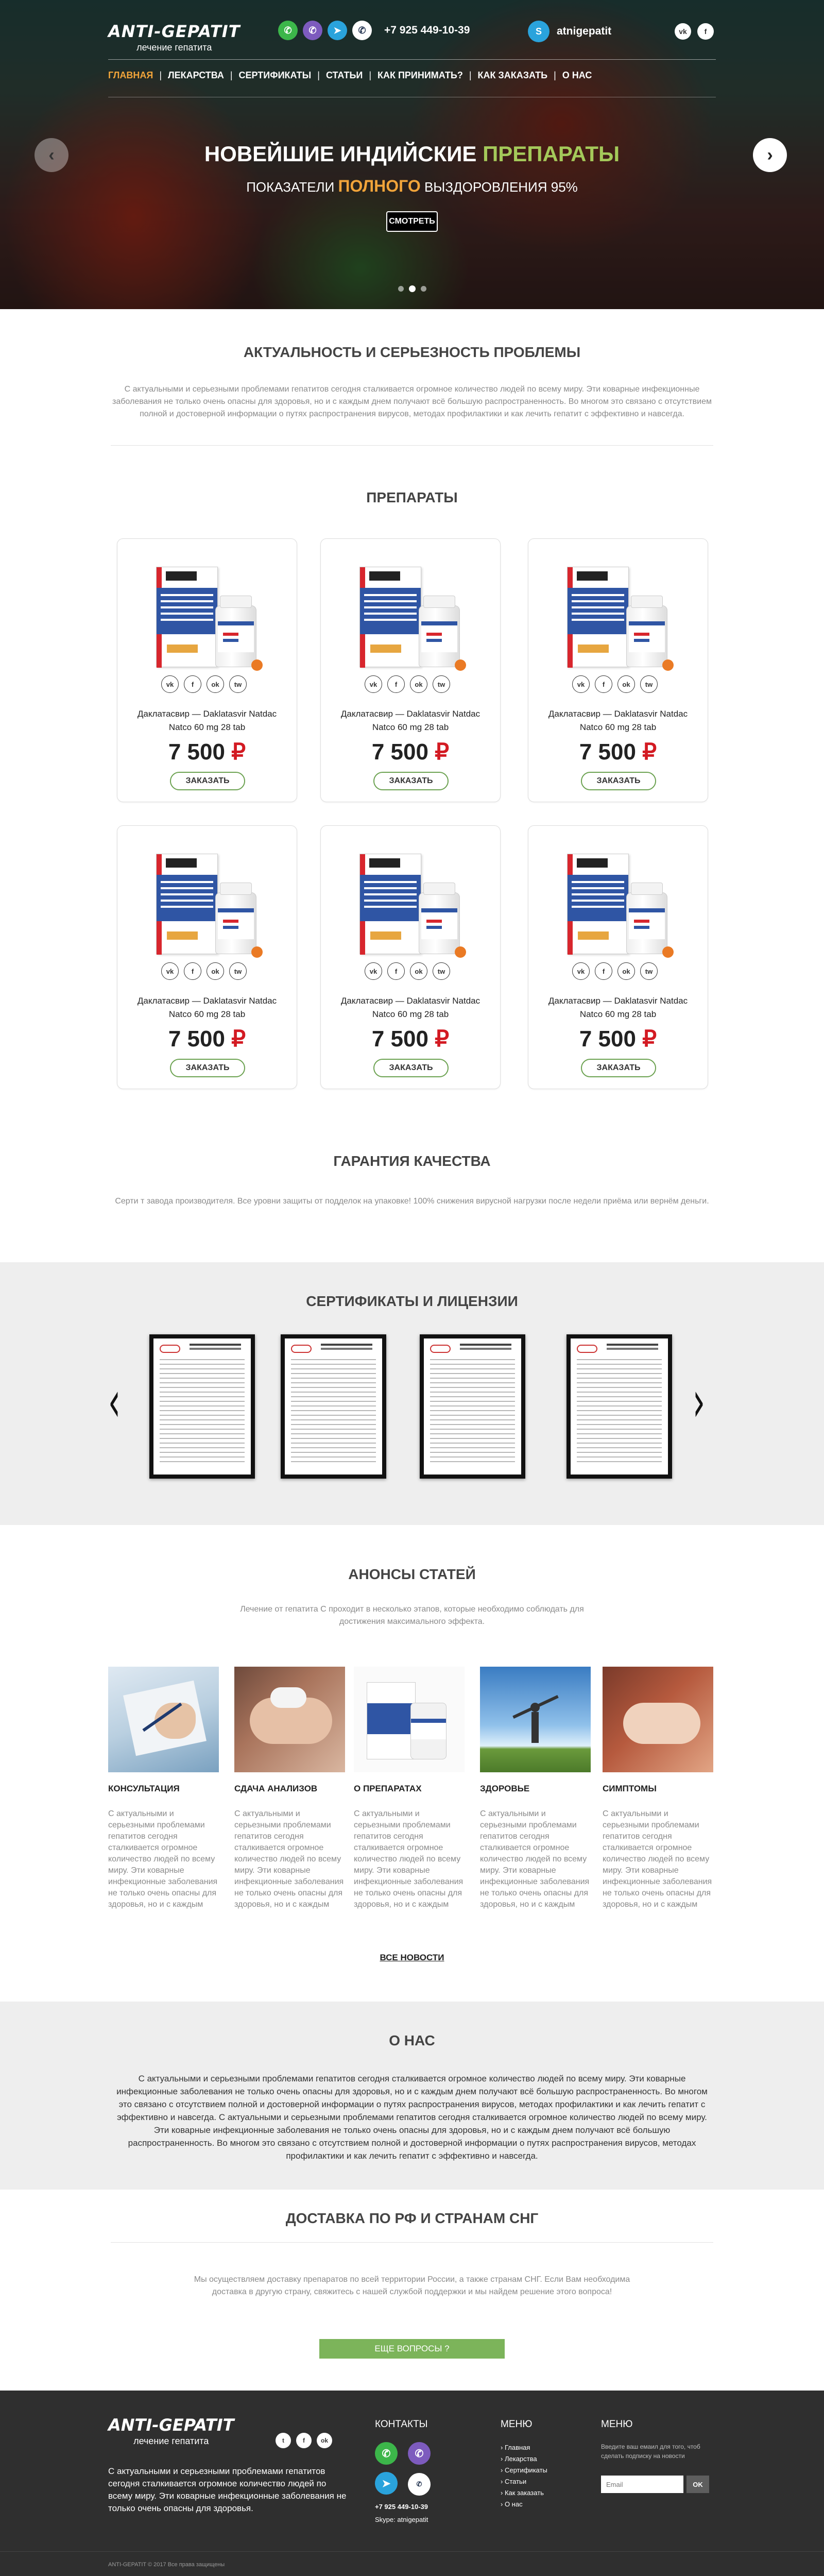 The width and height of the screenshot is (824, 2576). What do you see at coordinates (283, 2441) in the screenshot?
I see `twitter-icon: t` at bounding box center [283, 2441].